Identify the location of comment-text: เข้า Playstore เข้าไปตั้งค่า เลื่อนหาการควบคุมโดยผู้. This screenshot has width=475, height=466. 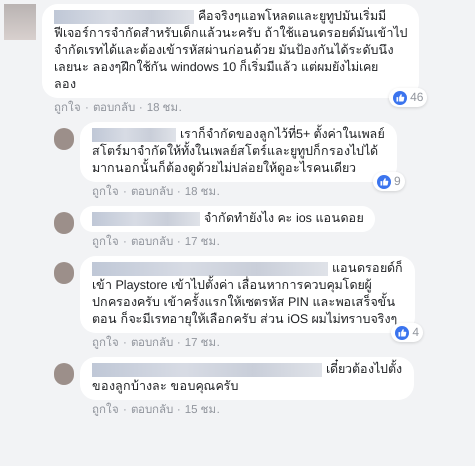
(247, 285).